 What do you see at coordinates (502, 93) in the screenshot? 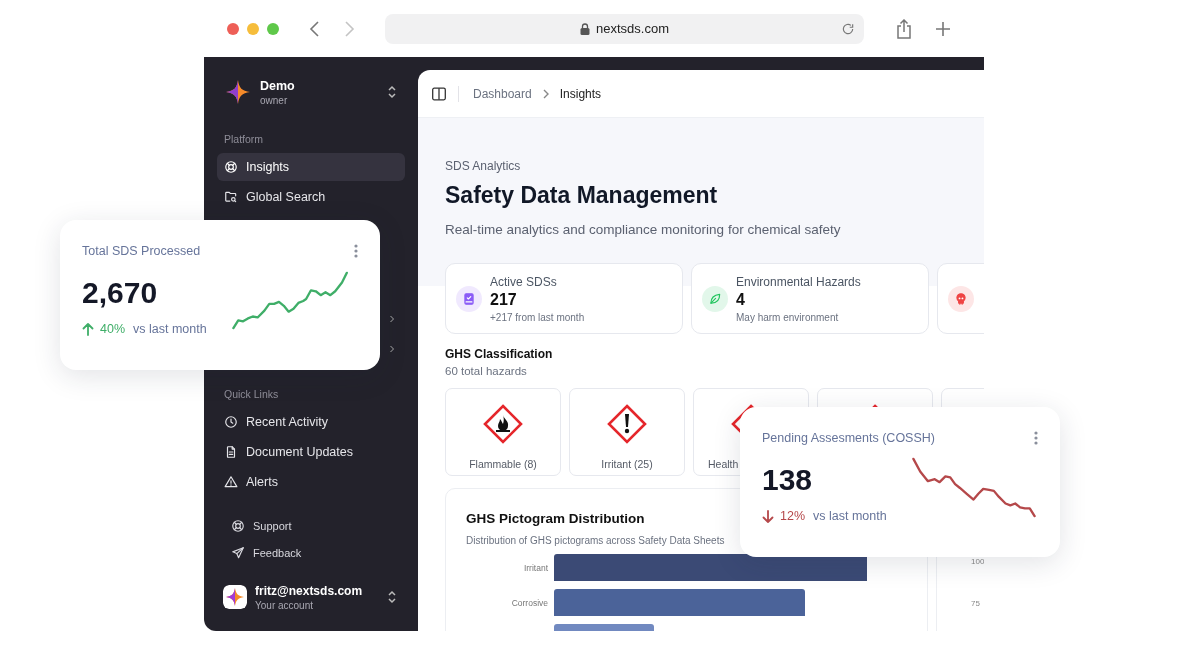
I see `breadcrumb-link: Dashboard` at bounding box center [502, 93].